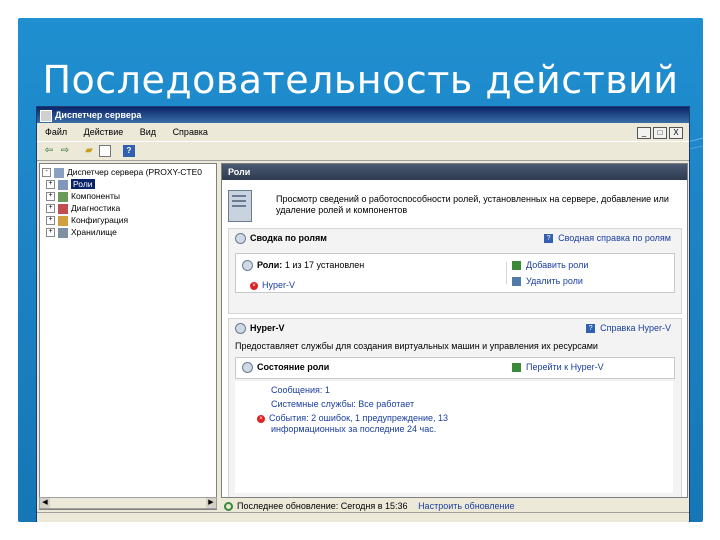 This screenshot has height=540, width=720. I want to click on server-node-icon, so click(59, 172).